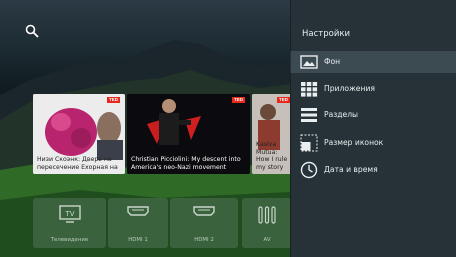 The width and height of the screenshot is (456, 257). What do you see at coordinates (138, 223) in the screenshot?
I see `input-hdmi-1: HDMI 1` at bounding box center [138, 223].